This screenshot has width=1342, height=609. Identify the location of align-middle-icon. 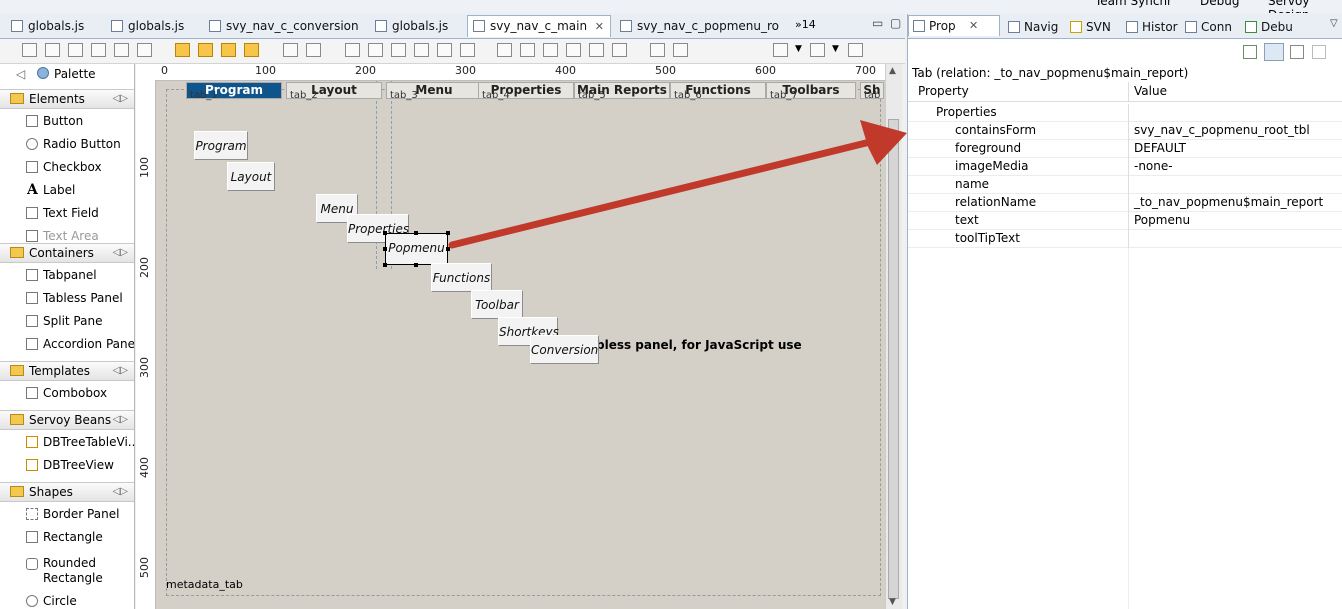
(444, 50).